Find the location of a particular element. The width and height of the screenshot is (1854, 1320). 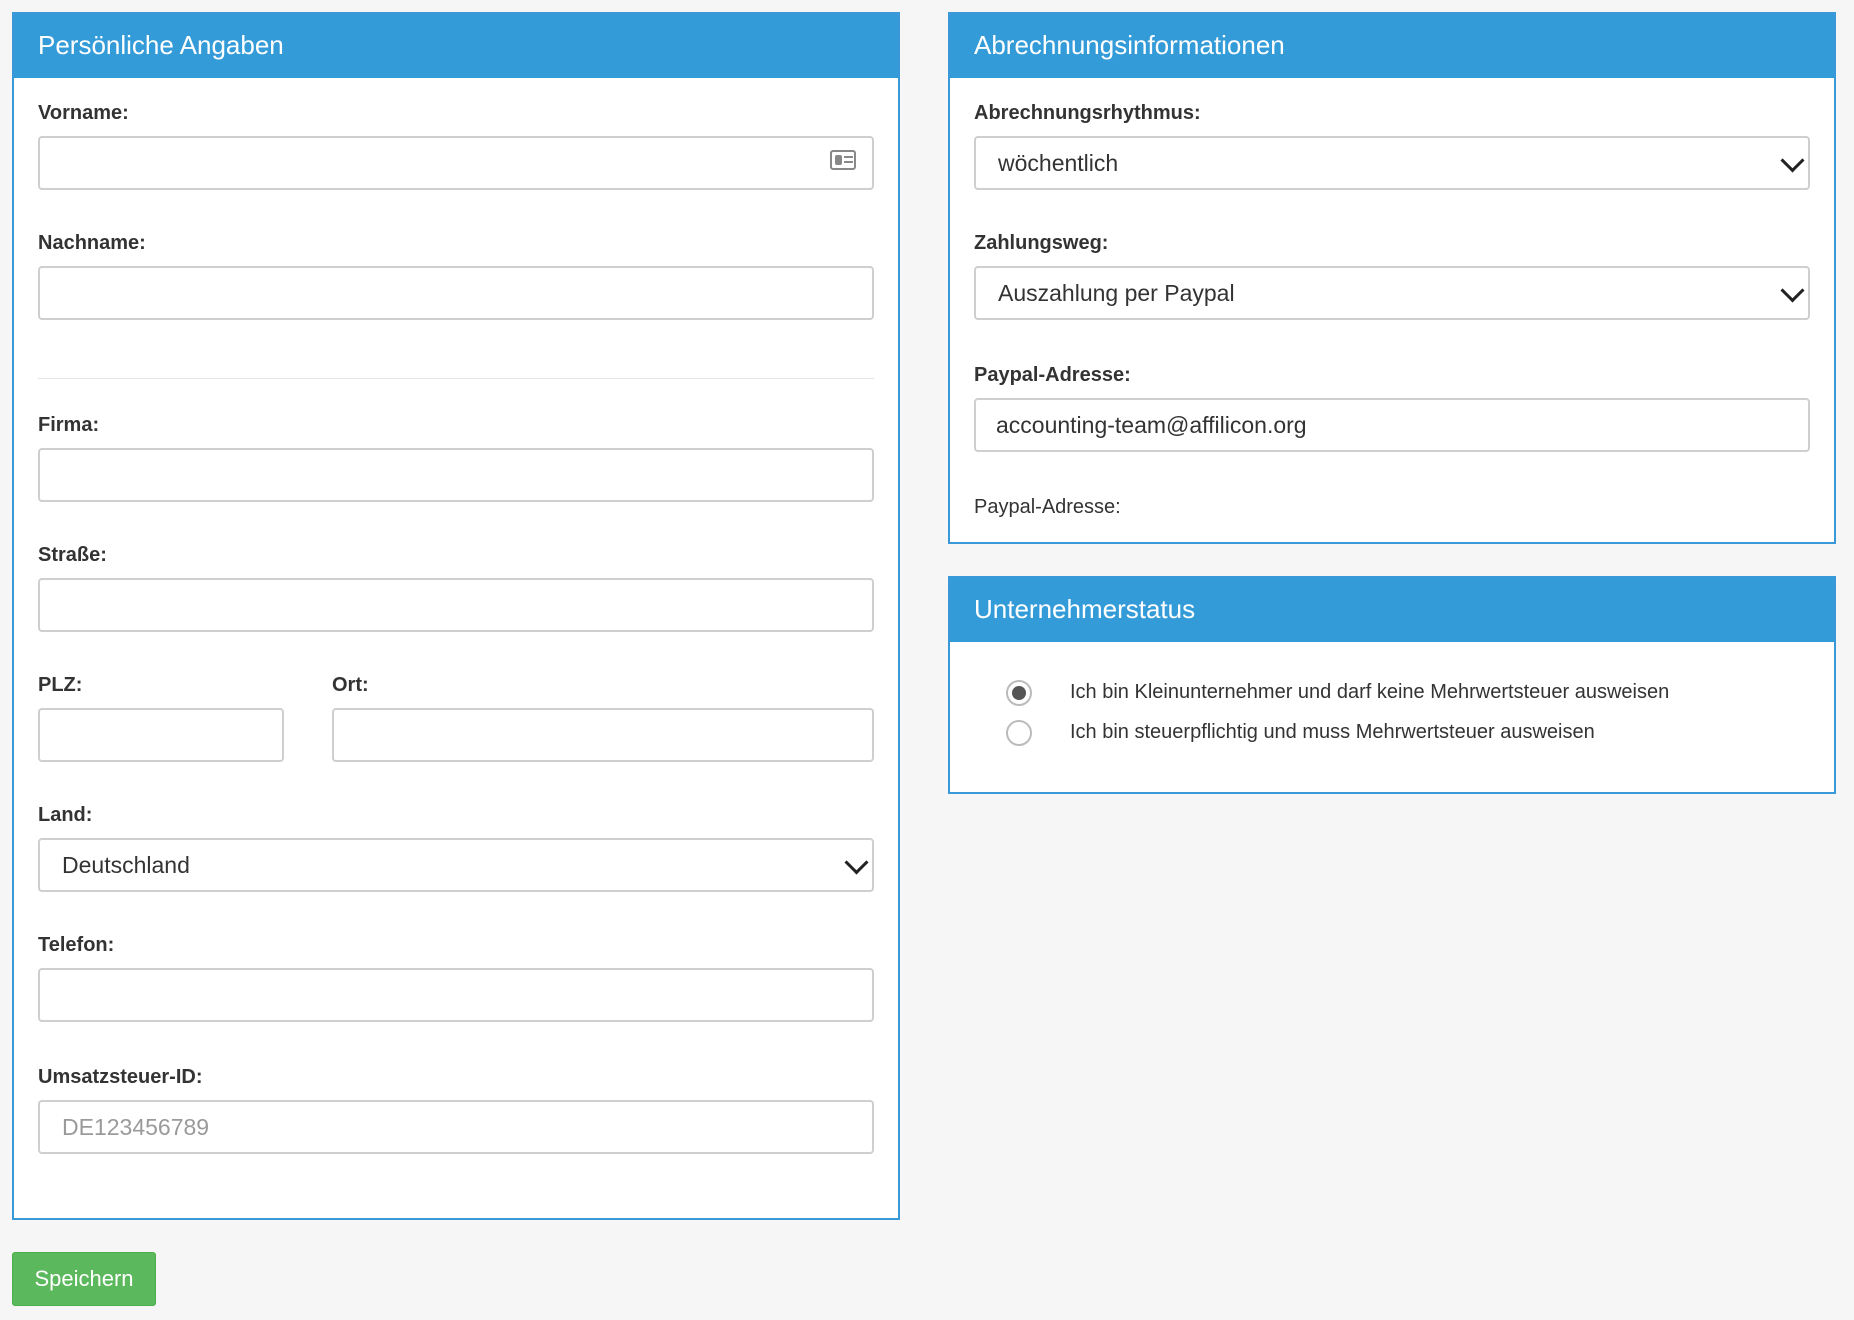

telefon-label: Telefon: is located at coordinates (76, 945).